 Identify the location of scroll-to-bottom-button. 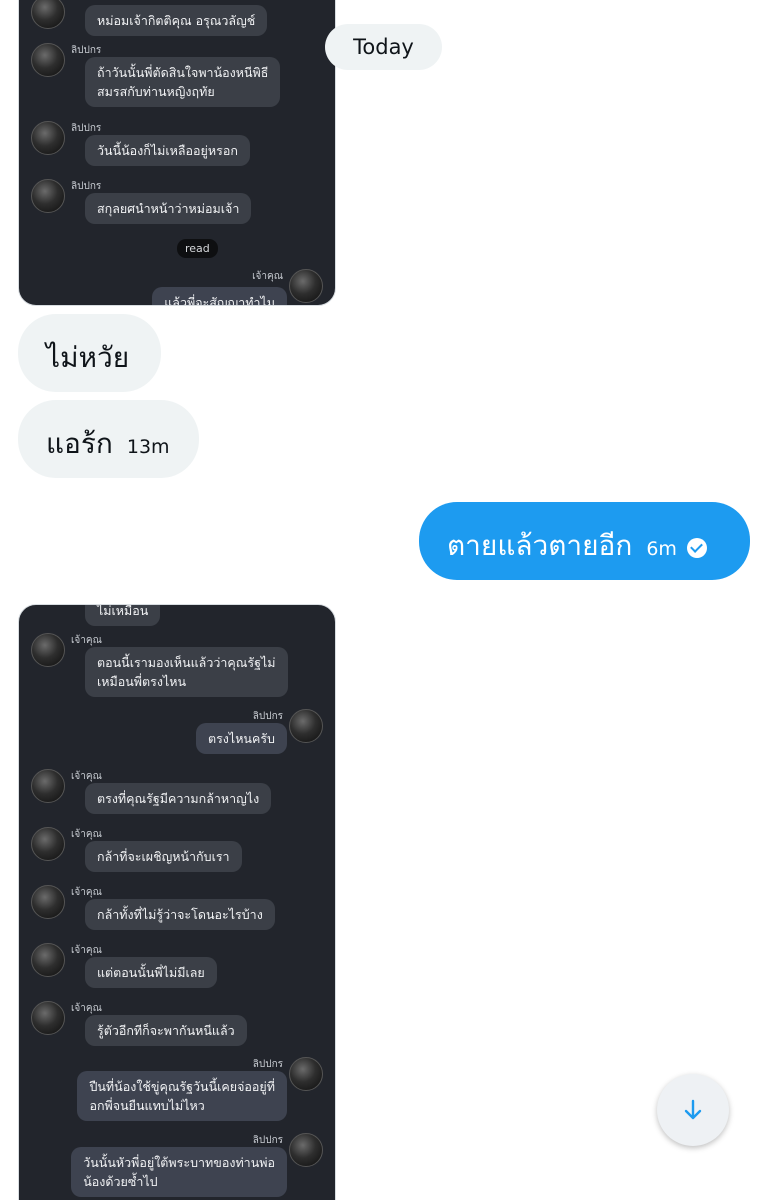
(693, 1110).